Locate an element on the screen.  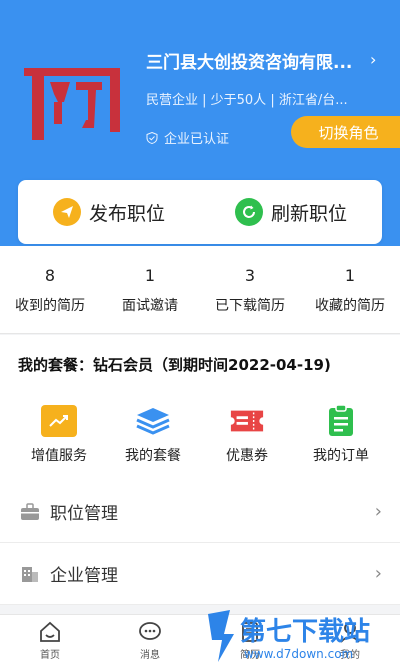
tool-coupons: 优惠券 is located at coordinates (247, 435).